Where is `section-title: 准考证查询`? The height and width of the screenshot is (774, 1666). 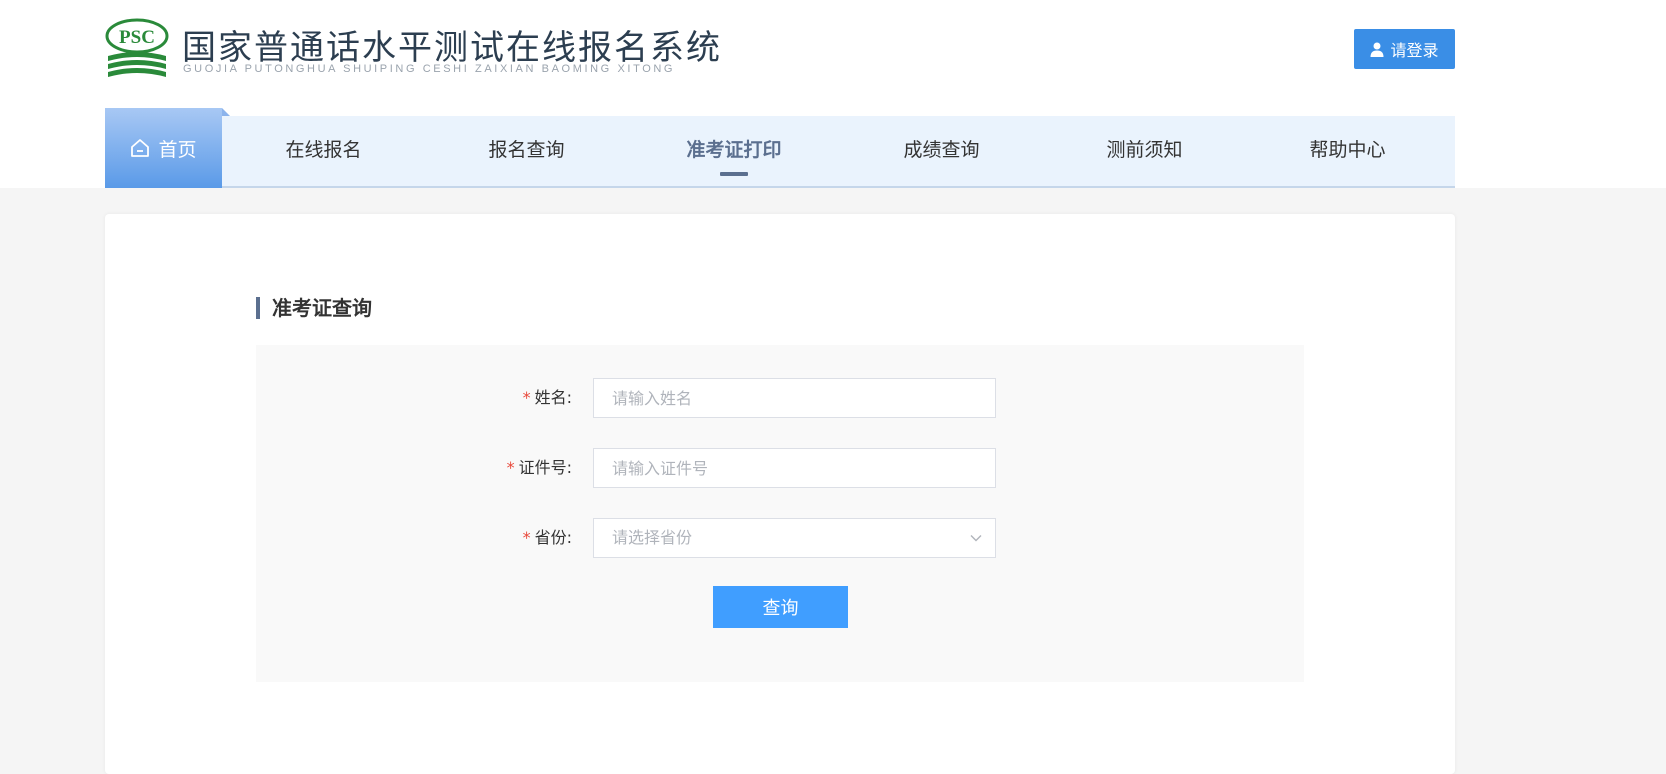 section-title: 准考证查询 is located at coordinates (314, 308).